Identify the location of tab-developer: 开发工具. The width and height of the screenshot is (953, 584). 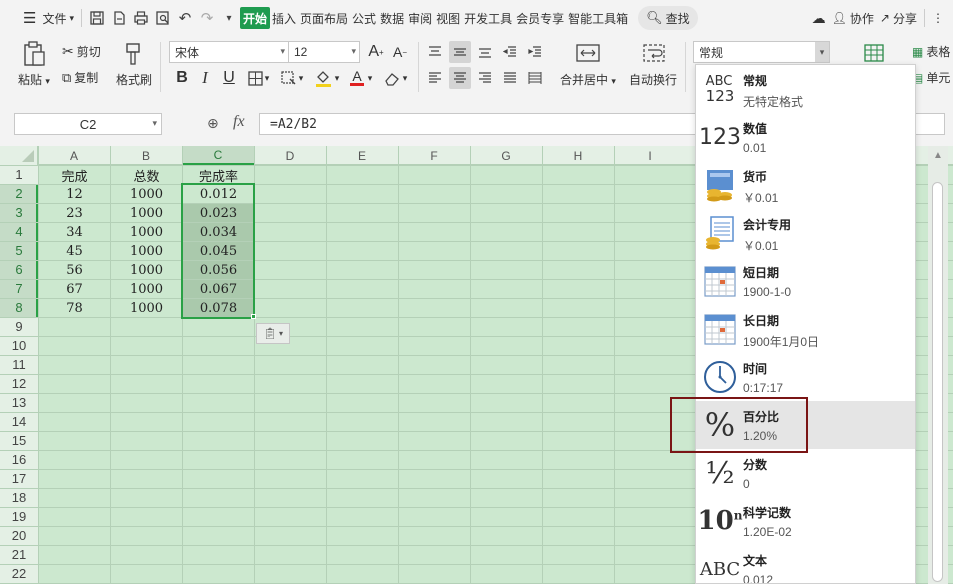
(488, 18).